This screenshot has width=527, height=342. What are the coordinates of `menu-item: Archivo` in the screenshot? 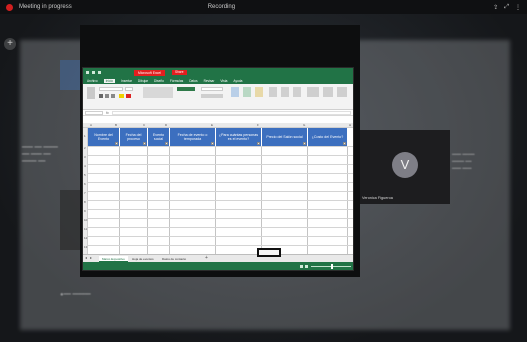 It's located at (92, 81).